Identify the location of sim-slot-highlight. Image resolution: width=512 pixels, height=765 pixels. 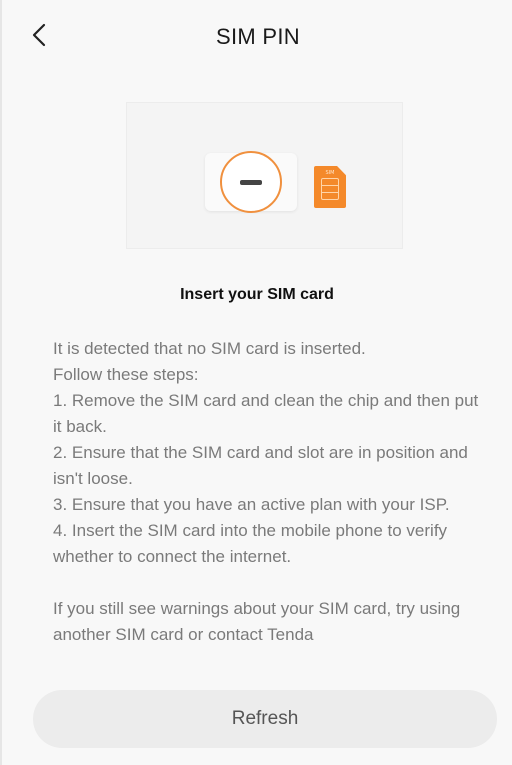
(251, 182).